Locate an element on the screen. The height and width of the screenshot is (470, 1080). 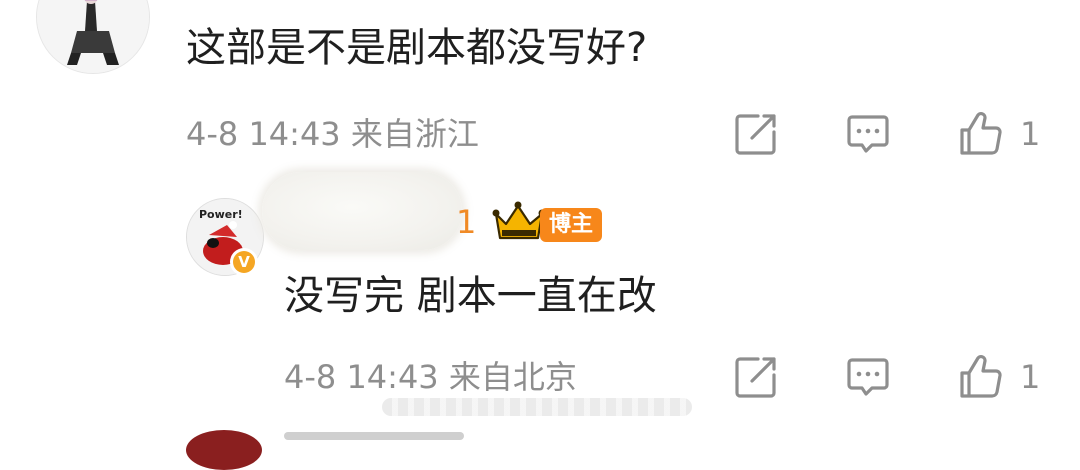
reply-like-count: 1 is located at coordinates (1030, 377).